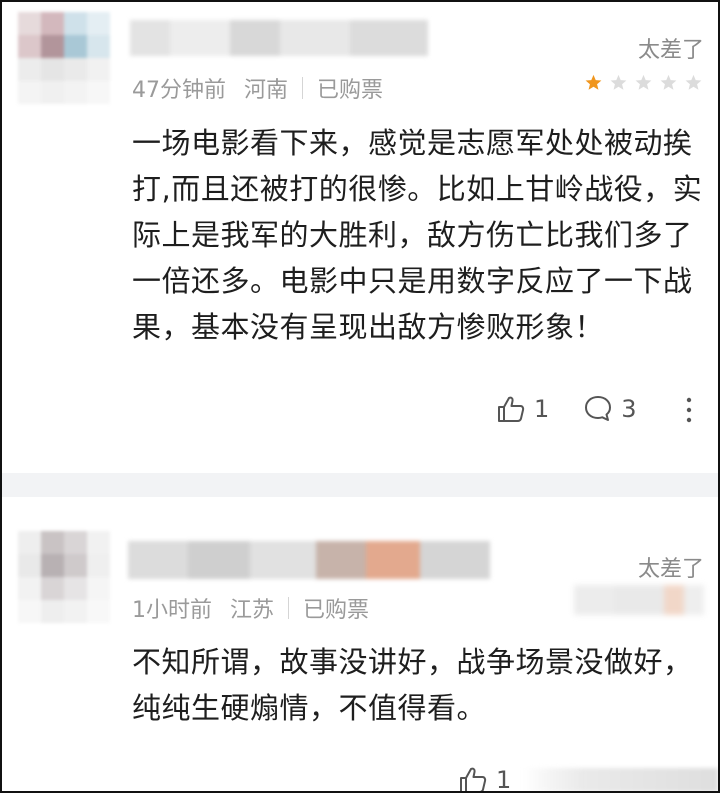 This screenshot has width=720, height=793. What do you see at coordinates (629, 409) in the screenshot?
I see `comment-count: 3` at bounding box center [629, 409].